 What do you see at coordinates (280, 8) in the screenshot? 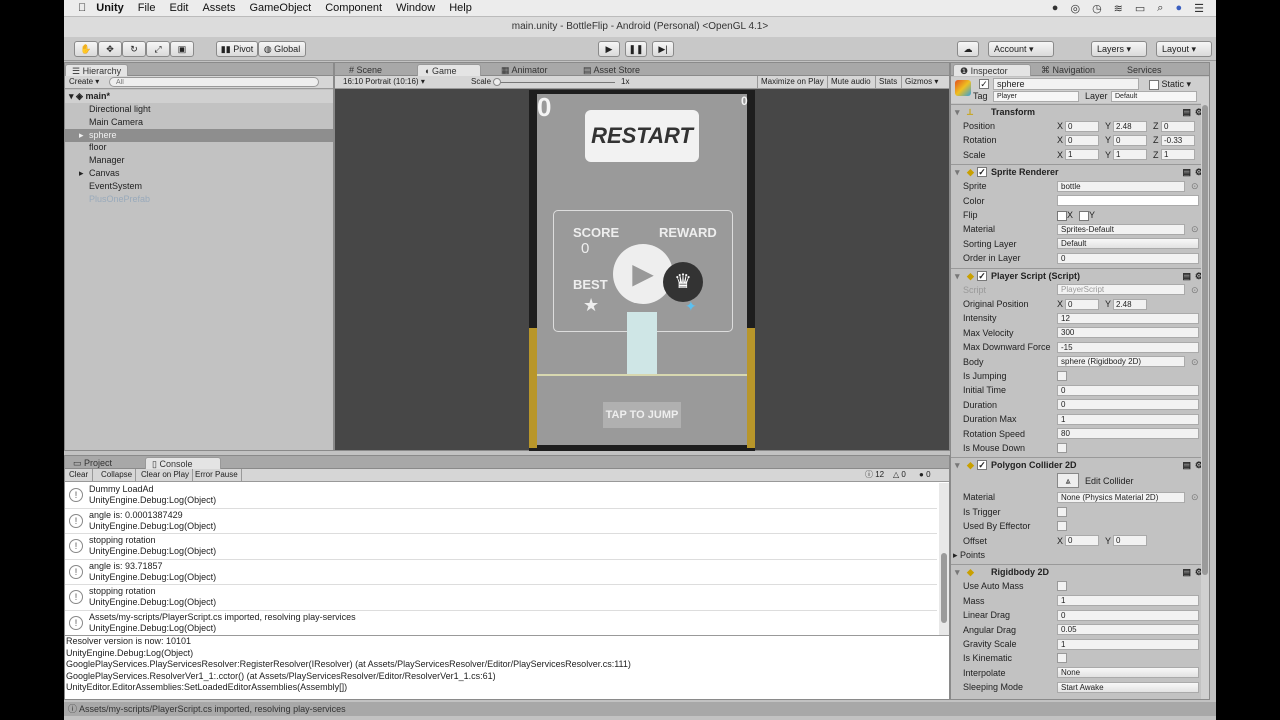
I see `menu-gameobject: GameObject` at bounding box center [280, 8].